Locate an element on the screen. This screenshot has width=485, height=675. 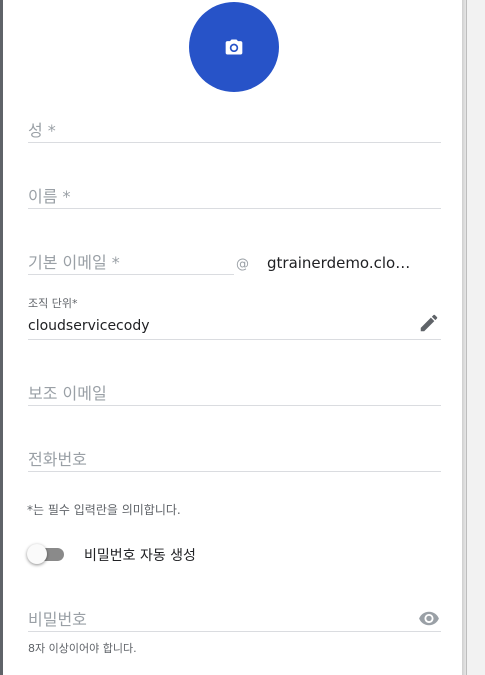
at-symbol: @ is located at coordinates (242, 264).